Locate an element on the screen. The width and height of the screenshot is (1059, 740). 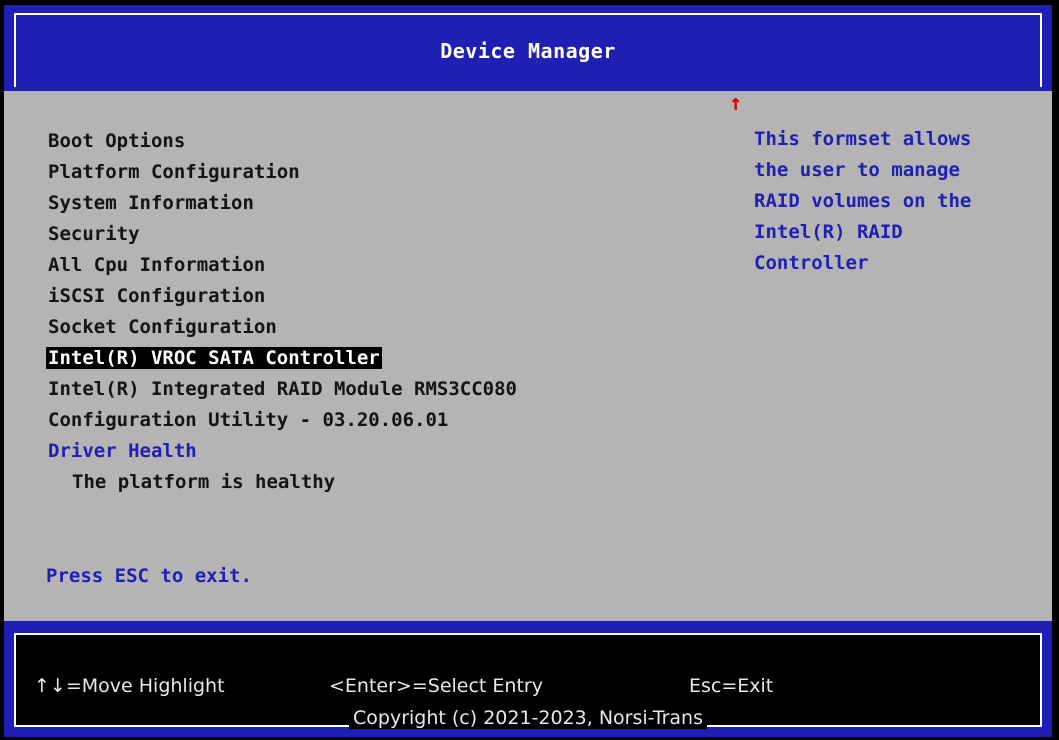
help-line: RAID volumes on the is located at coordinates (863, 201).